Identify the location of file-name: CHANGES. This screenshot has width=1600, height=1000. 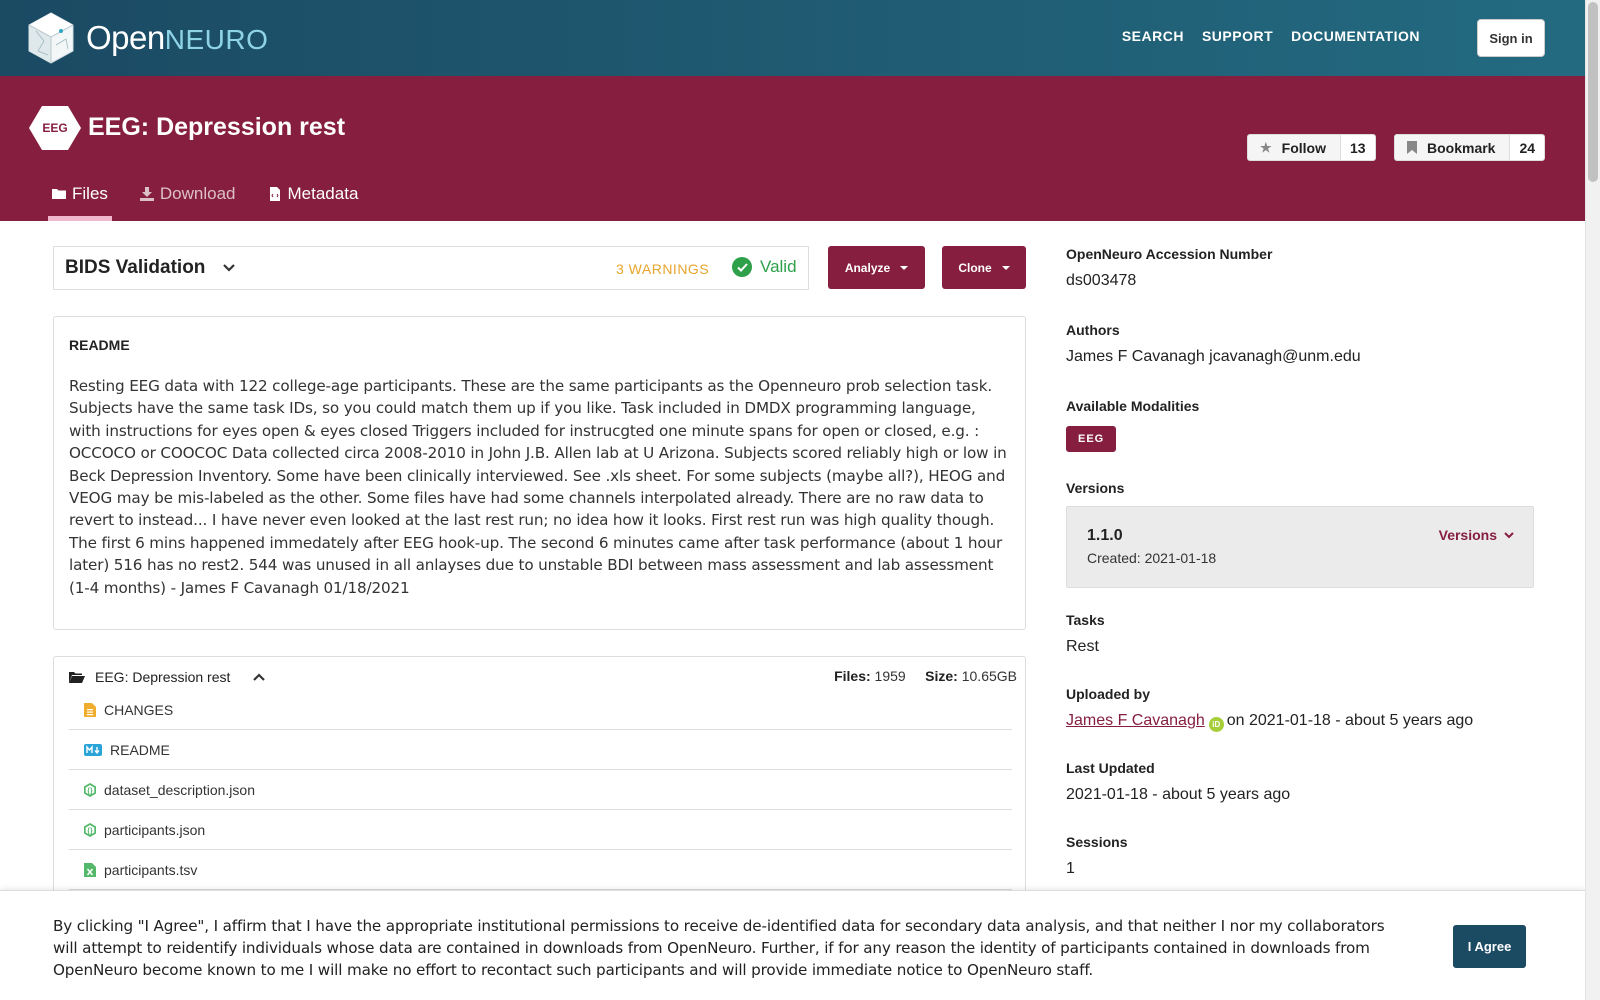
(139, 709).